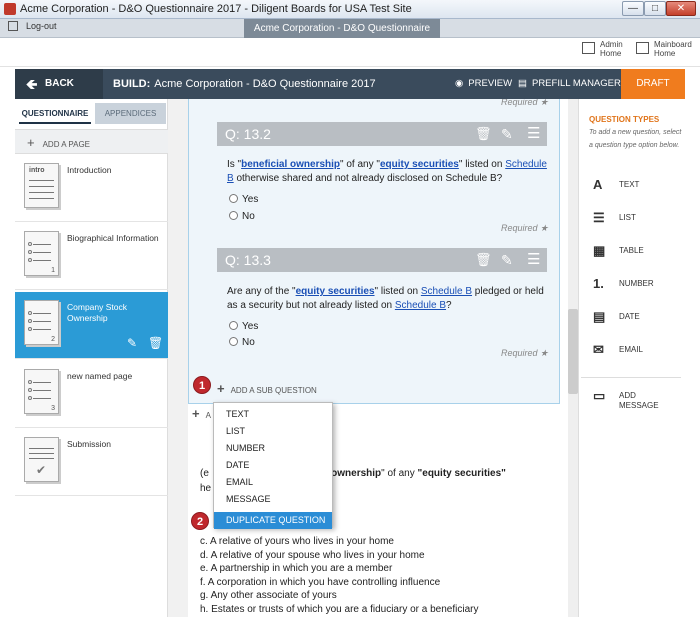 The width and height of the screenshot is (700, 617). I want to click on close-button: ✕, so click(681, 8).